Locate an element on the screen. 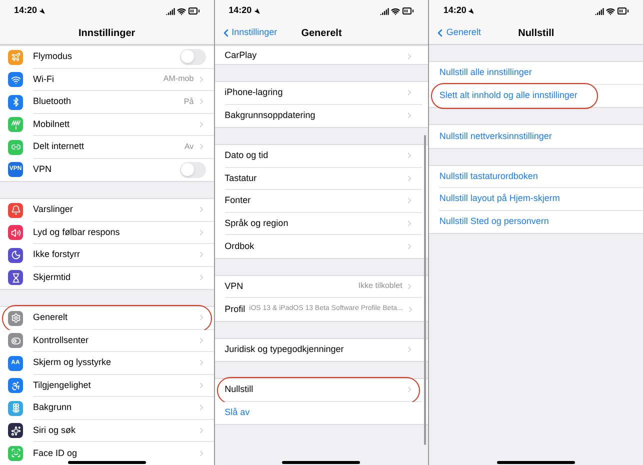 The height and width of the screenshot is (465, 643). row-label: Skjerm og lysstyrke is located at coordinates (72, 362).